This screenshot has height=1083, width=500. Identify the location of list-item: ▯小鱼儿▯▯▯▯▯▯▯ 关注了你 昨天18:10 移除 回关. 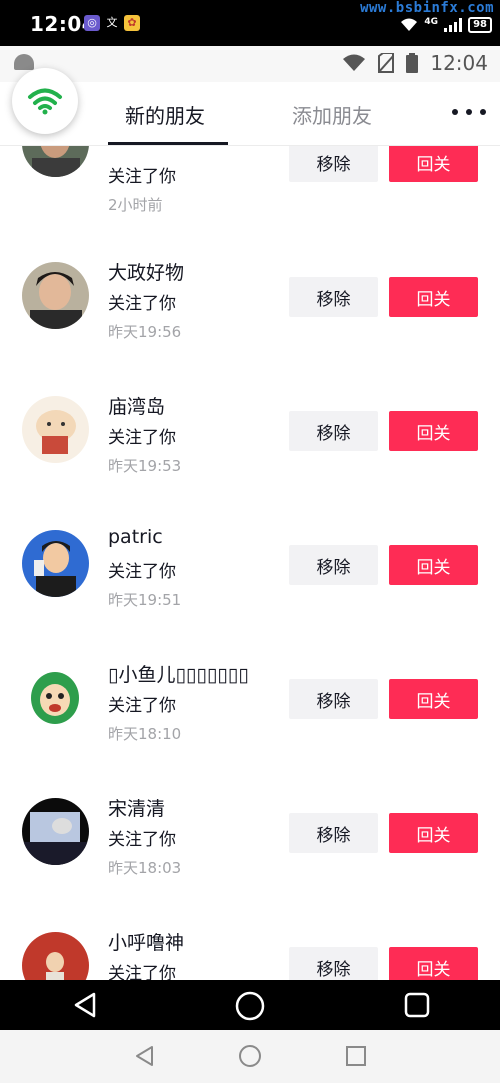
(250, 711).